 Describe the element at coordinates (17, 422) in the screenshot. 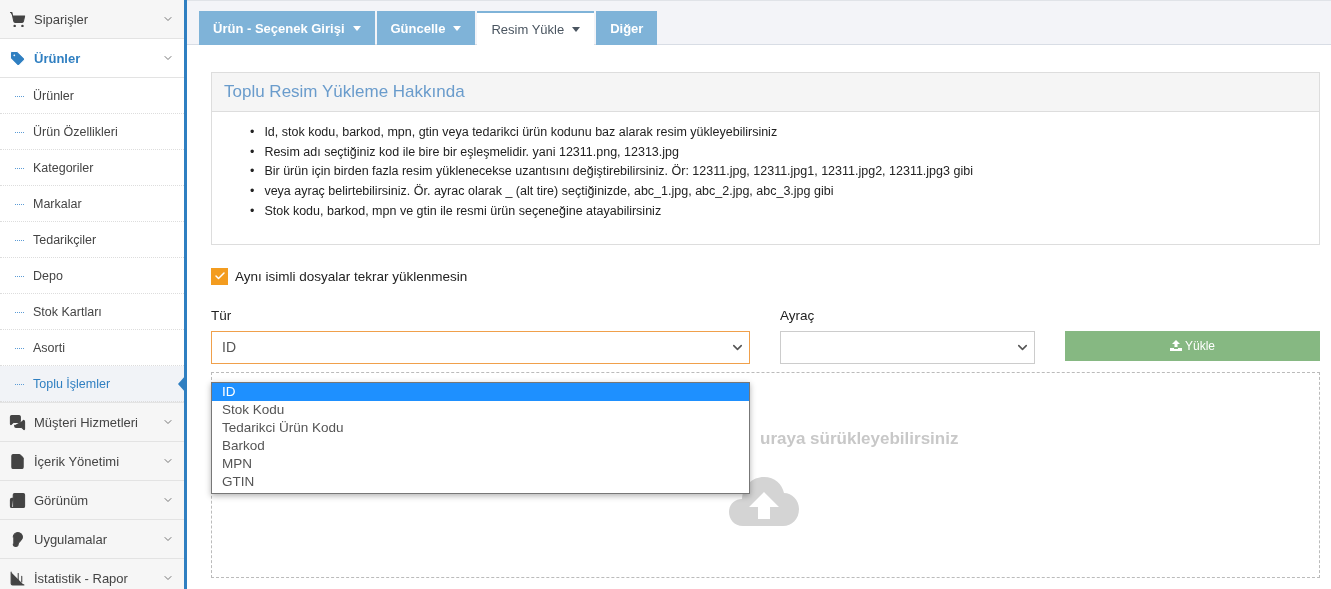

I see `chat-icon` at that location.